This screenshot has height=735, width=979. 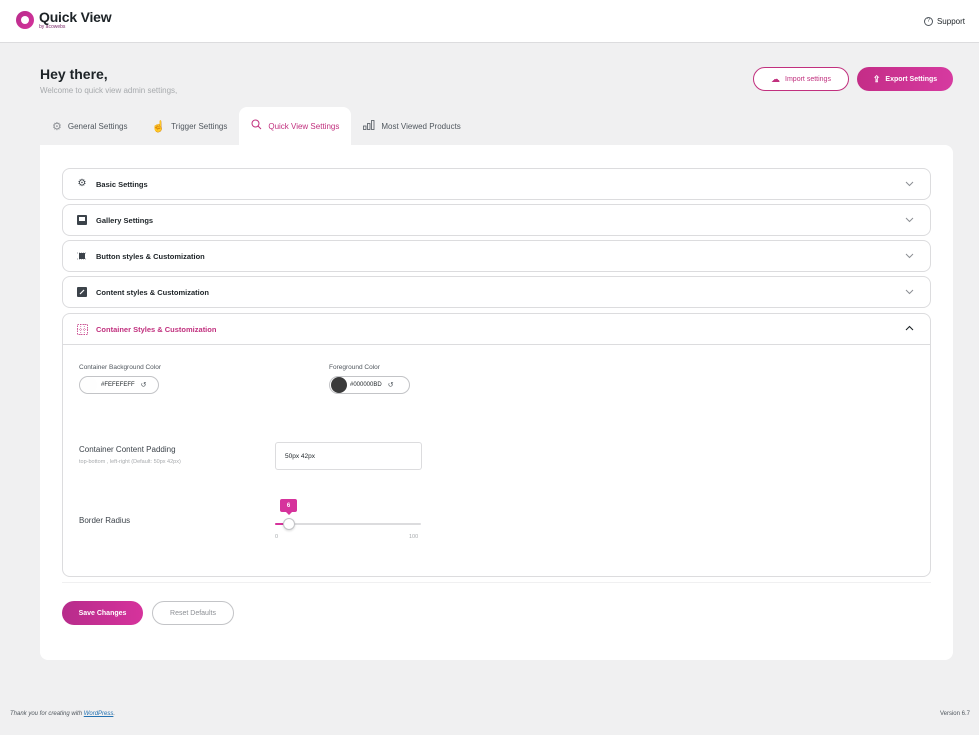 What do you see at coordinates (954, 714) in the screenshot?
I see `wp-version: Version 6.7` at bounding box center [954, 714].